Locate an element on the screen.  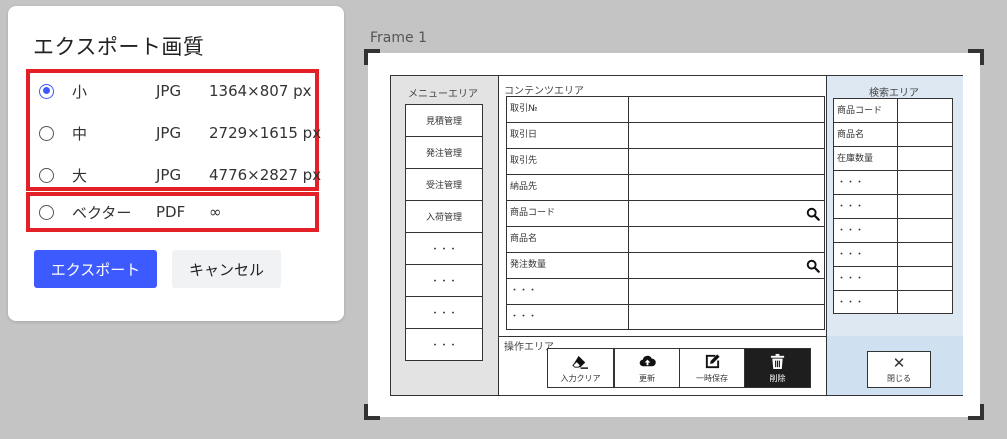
option-dimensions: 2729×1615 px is located at coordinates (265, 133).